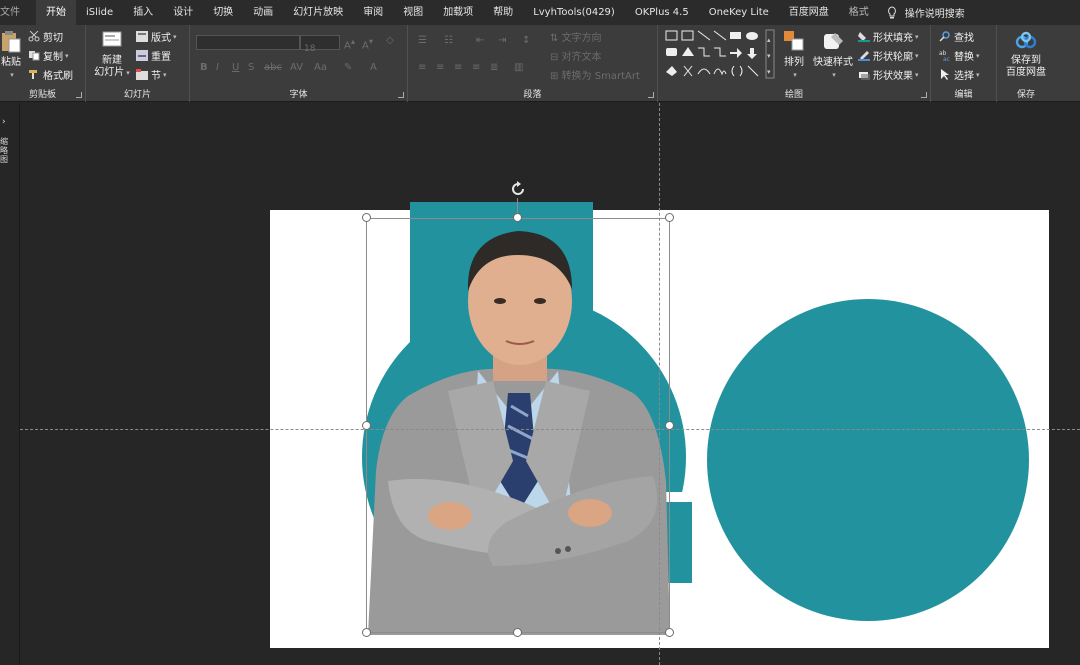  I want to click on line-spacing-icon: ↕, so click(526, 40).